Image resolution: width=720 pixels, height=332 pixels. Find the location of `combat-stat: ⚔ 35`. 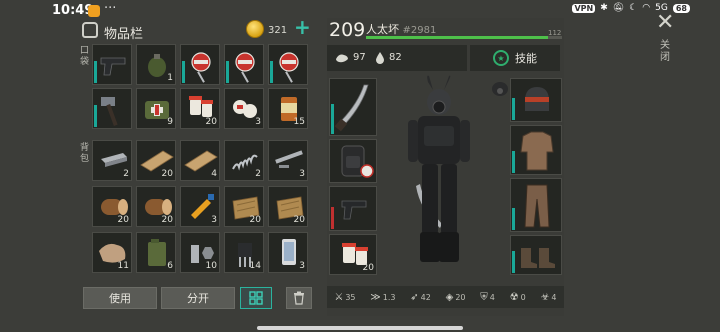

combat-stat: ⚔ 35 is located at coordinates (344, 297).